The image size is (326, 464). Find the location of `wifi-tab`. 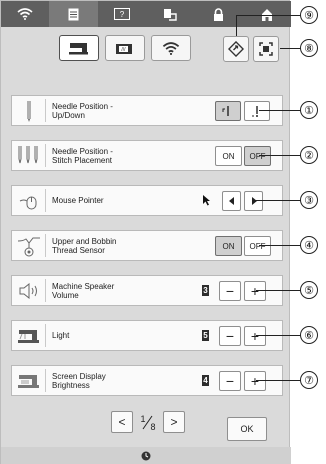

wifi-tab is located at coordinates (25, 14).